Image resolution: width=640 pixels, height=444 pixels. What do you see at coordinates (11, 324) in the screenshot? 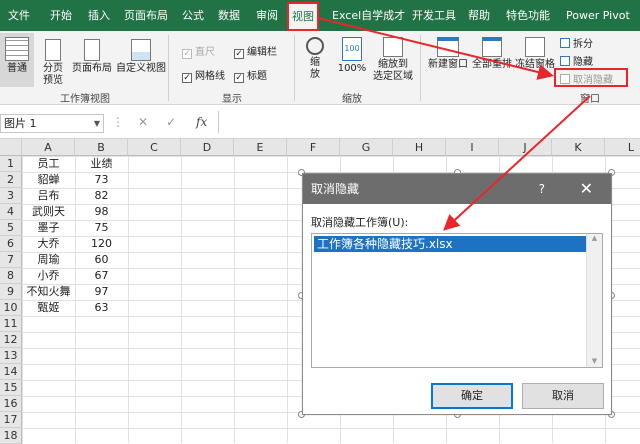
I see `row-header-11: 11` at bounding box center [11, 324].